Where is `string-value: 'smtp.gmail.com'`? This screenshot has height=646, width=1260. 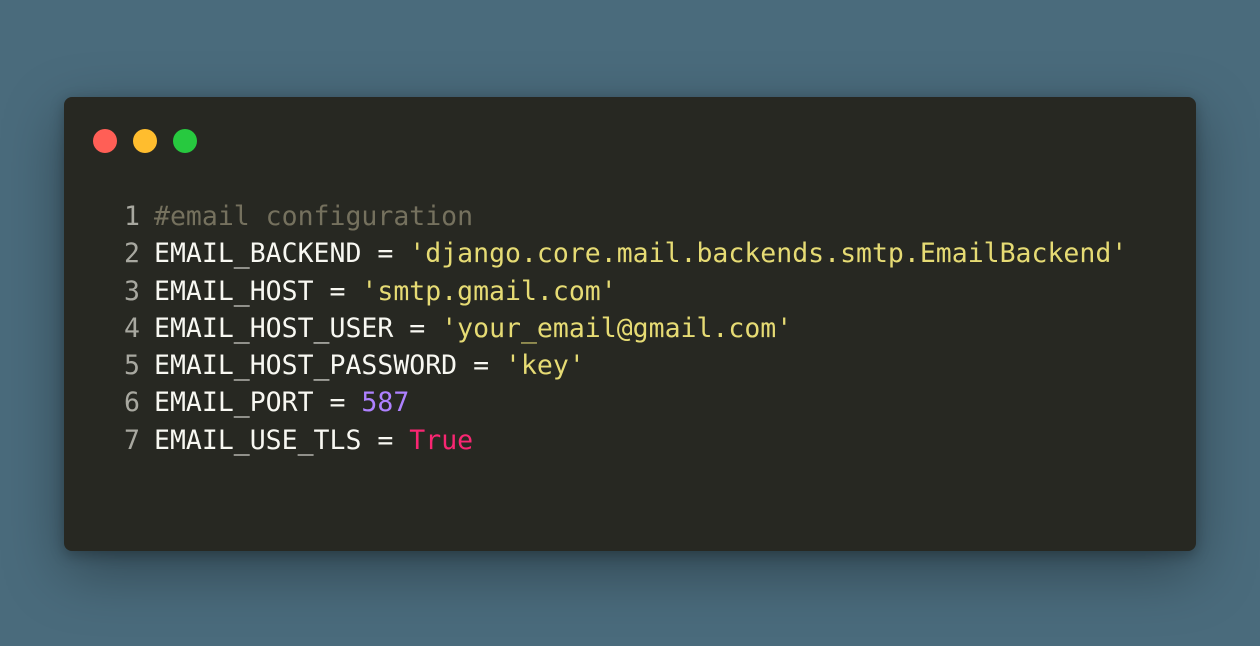 string-value: 'smtp.gmail.com' is located at coordinates (489, 291).